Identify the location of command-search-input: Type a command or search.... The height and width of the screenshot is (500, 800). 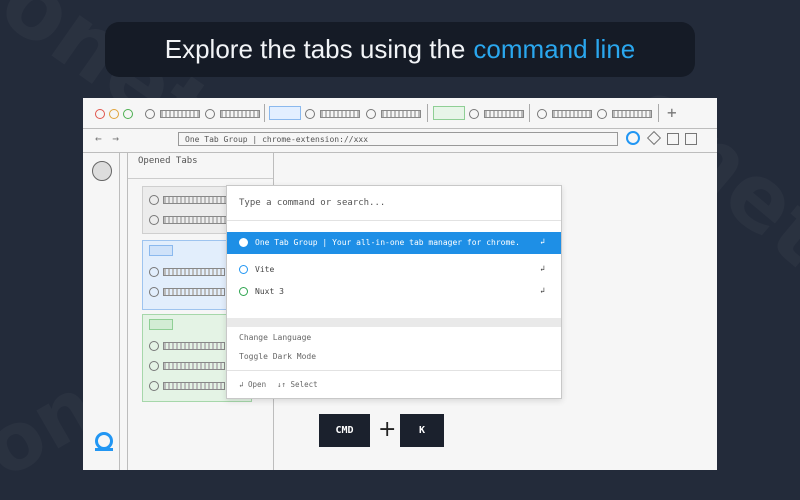
(394, 203).